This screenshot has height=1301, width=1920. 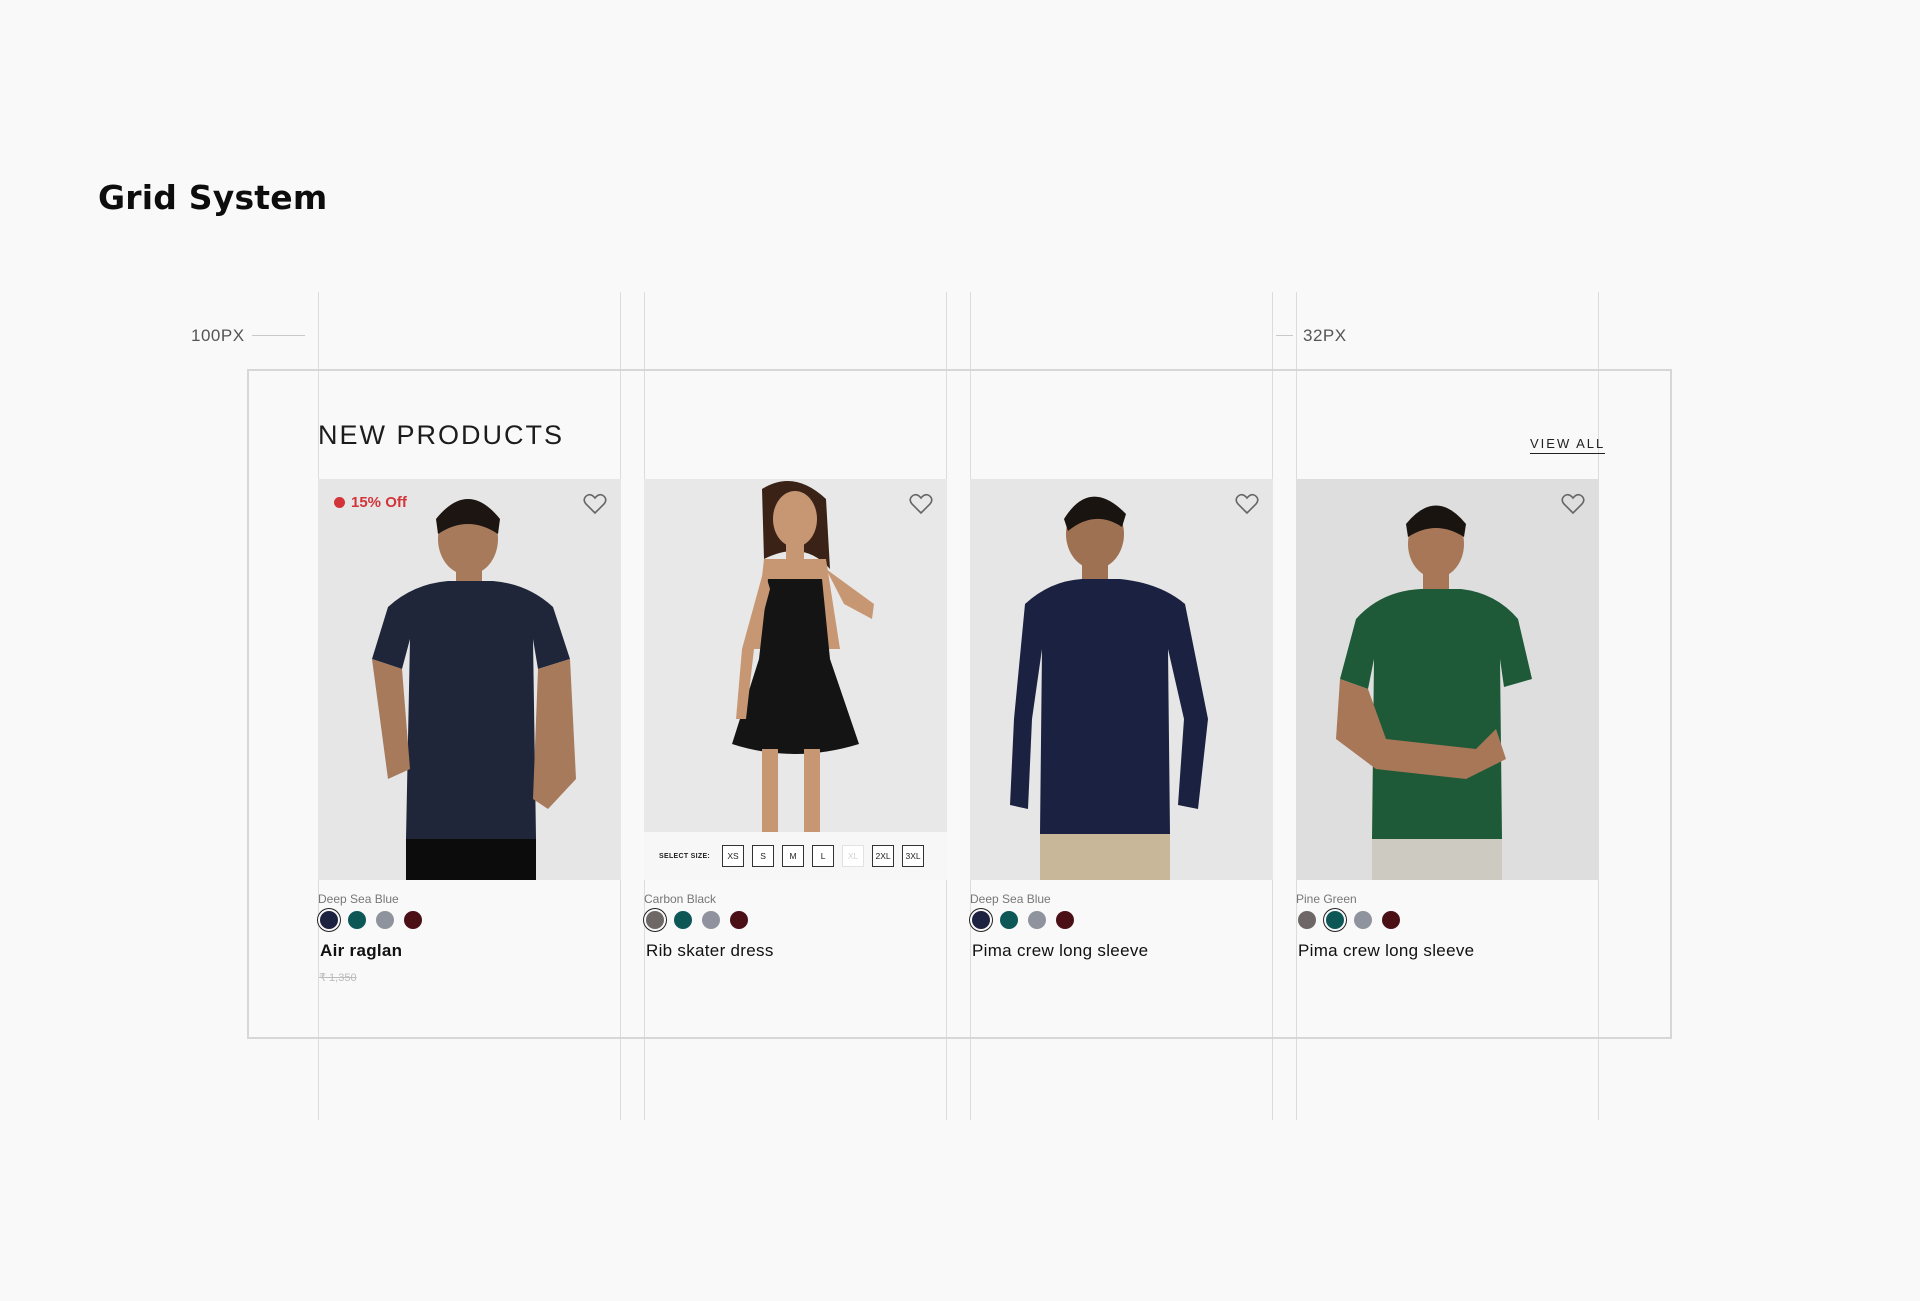 I want to click on size-selector: SELECT SIZE: XS S M L XL 2XL 3XL, so click(x=795, y=856).